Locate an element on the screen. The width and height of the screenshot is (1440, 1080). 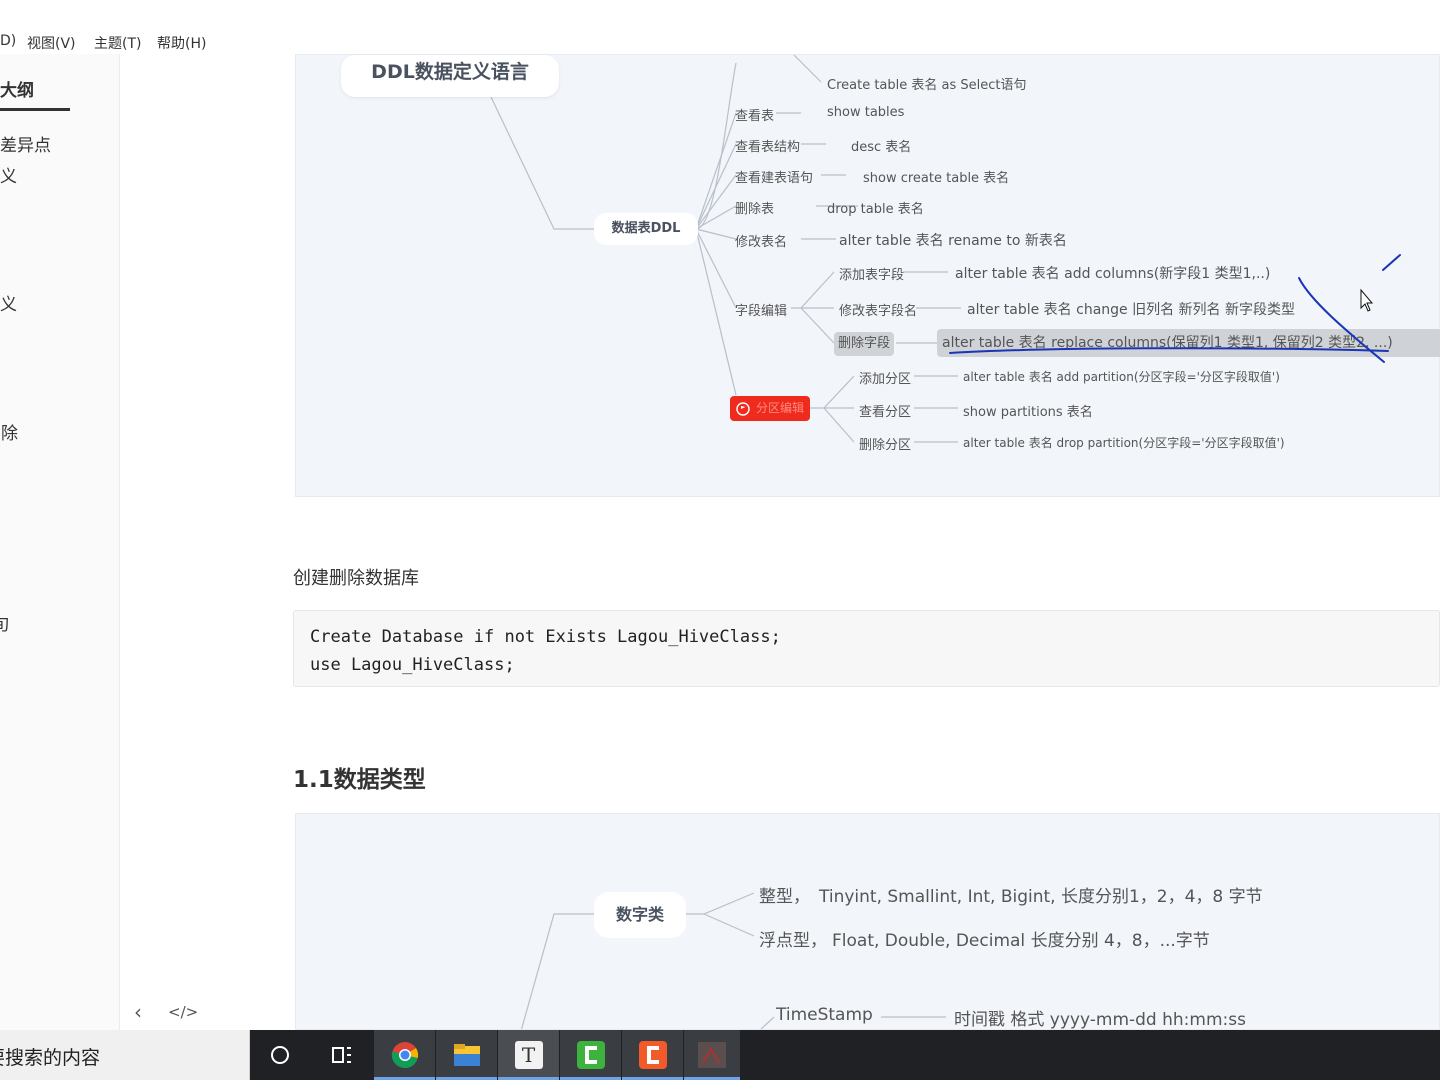
mindmap-node-label: 删除表 is located at coordinates (754, 207).